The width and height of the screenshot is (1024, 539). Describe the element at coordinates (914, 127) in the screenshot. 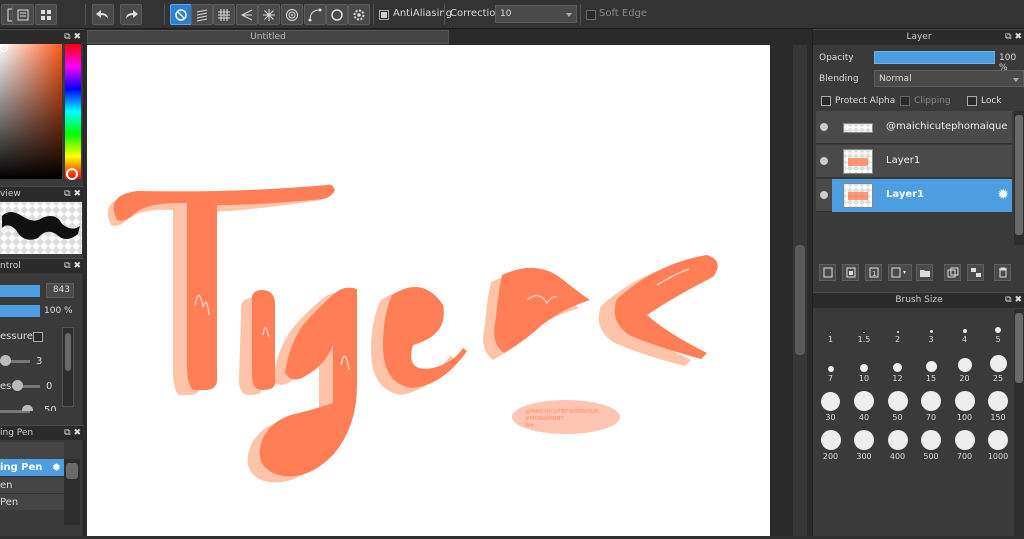

I see `layer-row: @maichicutephomaique` at that location.